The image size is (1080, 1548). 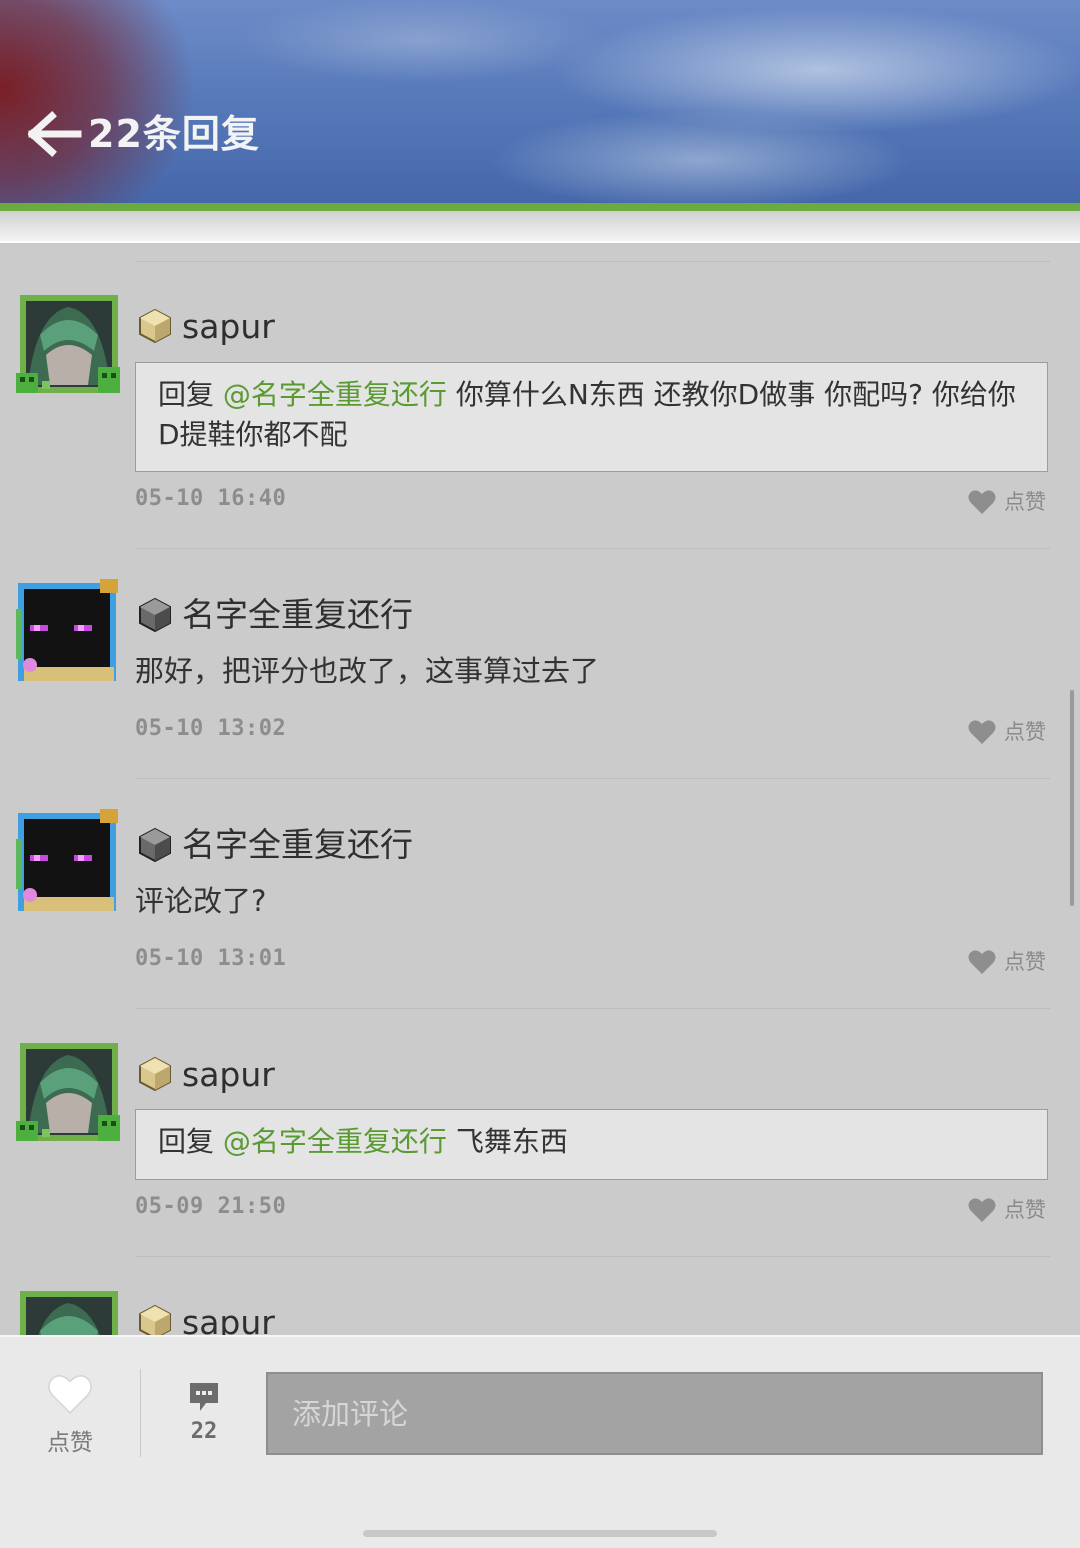 I want to click on header-shadow-bar, so click(x=540, y=227).